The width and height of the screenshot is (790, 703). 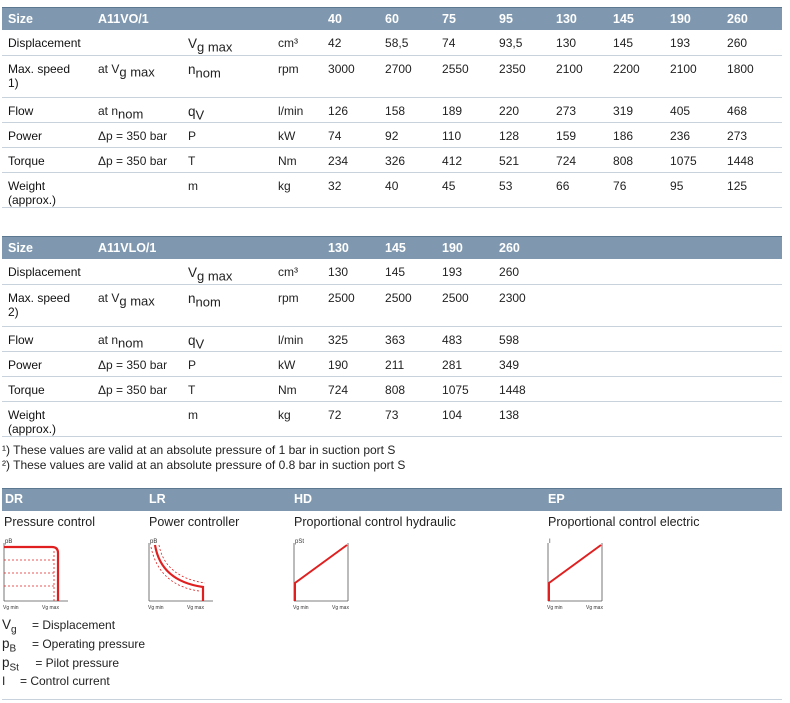 I want to click on table-row: Flow at nnom qV l/min 325 363 483 598, so click(x=392, y=339).